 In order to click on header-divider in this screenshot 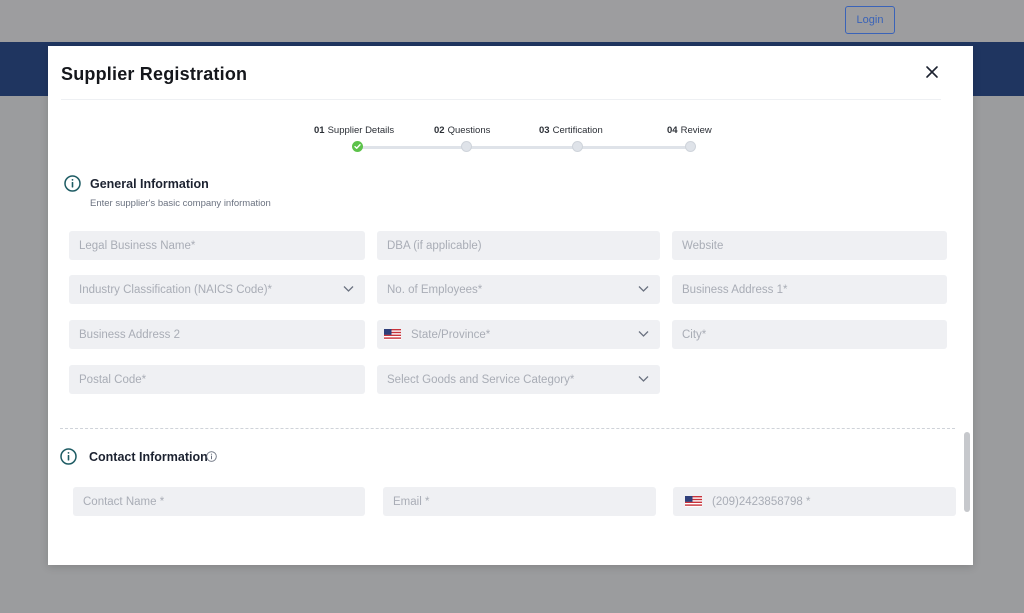, I will do `click(501, 99)`.